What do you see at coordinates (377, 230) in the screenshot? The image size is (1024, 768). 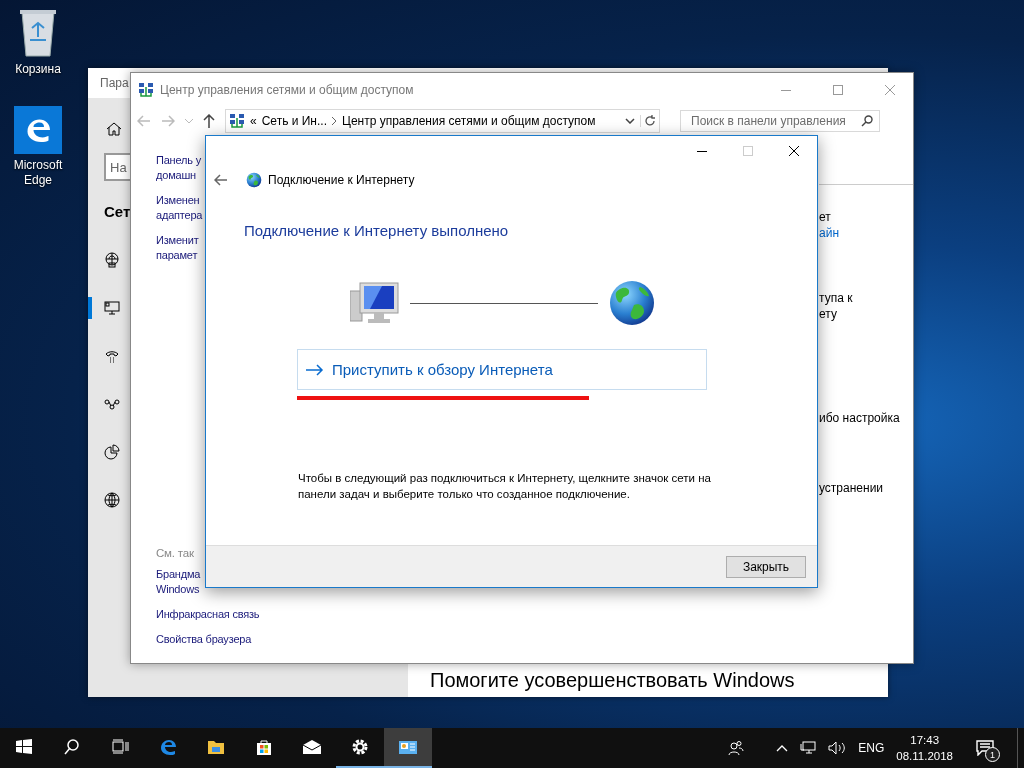 I see `dialog-heading: Подключение к Интернету выполнено` at bounding box center [377, 230].